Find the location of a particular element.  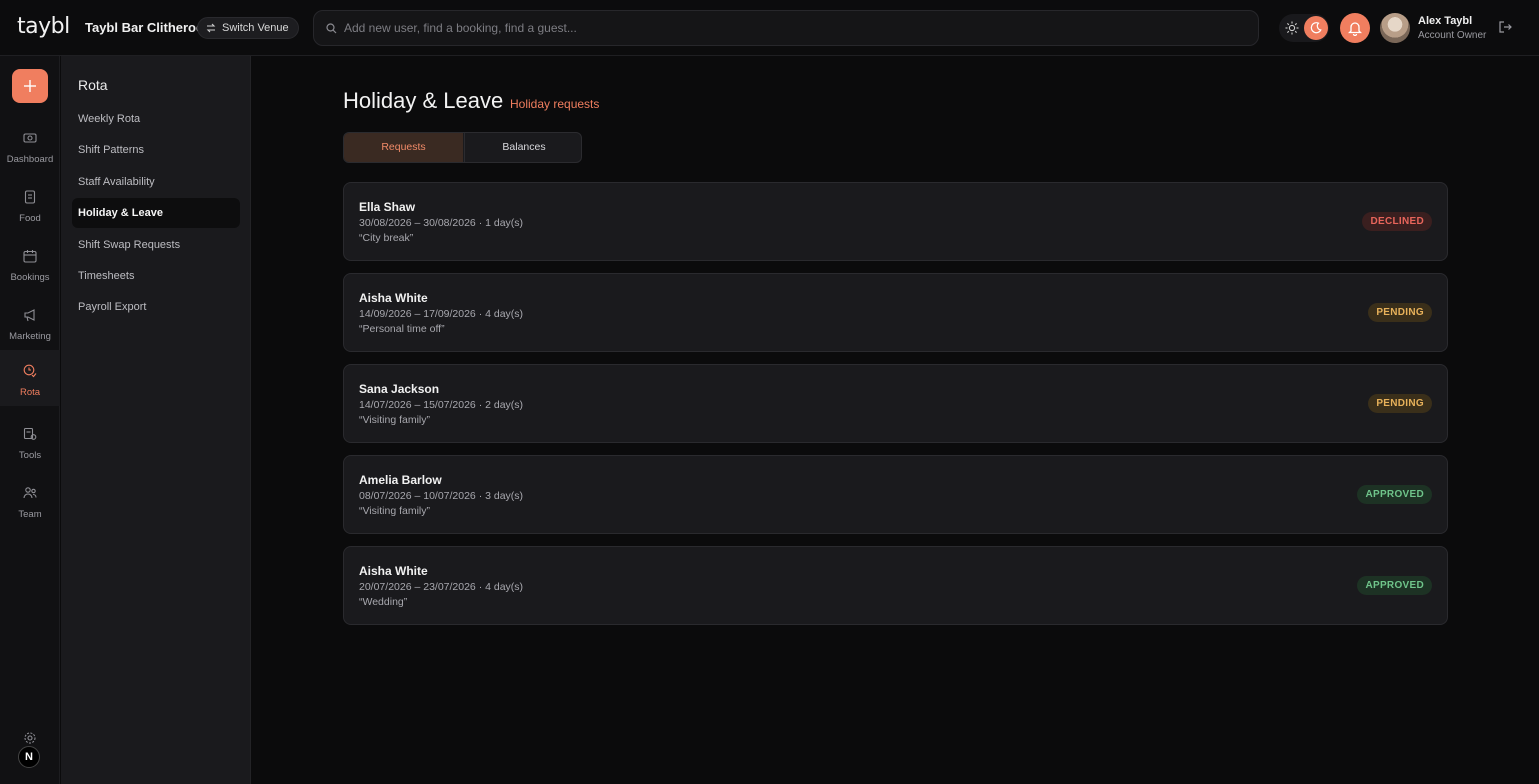

rail-item-rota: Rota is located at coordinates (30, 378).